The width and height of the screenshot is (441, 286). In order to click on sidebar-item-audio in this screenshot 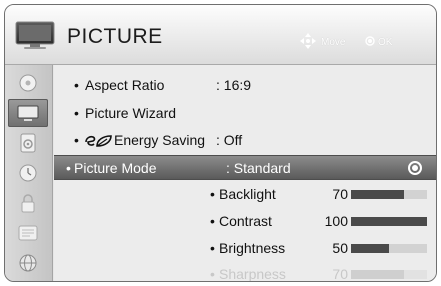, I will do `click(28, 143)`.